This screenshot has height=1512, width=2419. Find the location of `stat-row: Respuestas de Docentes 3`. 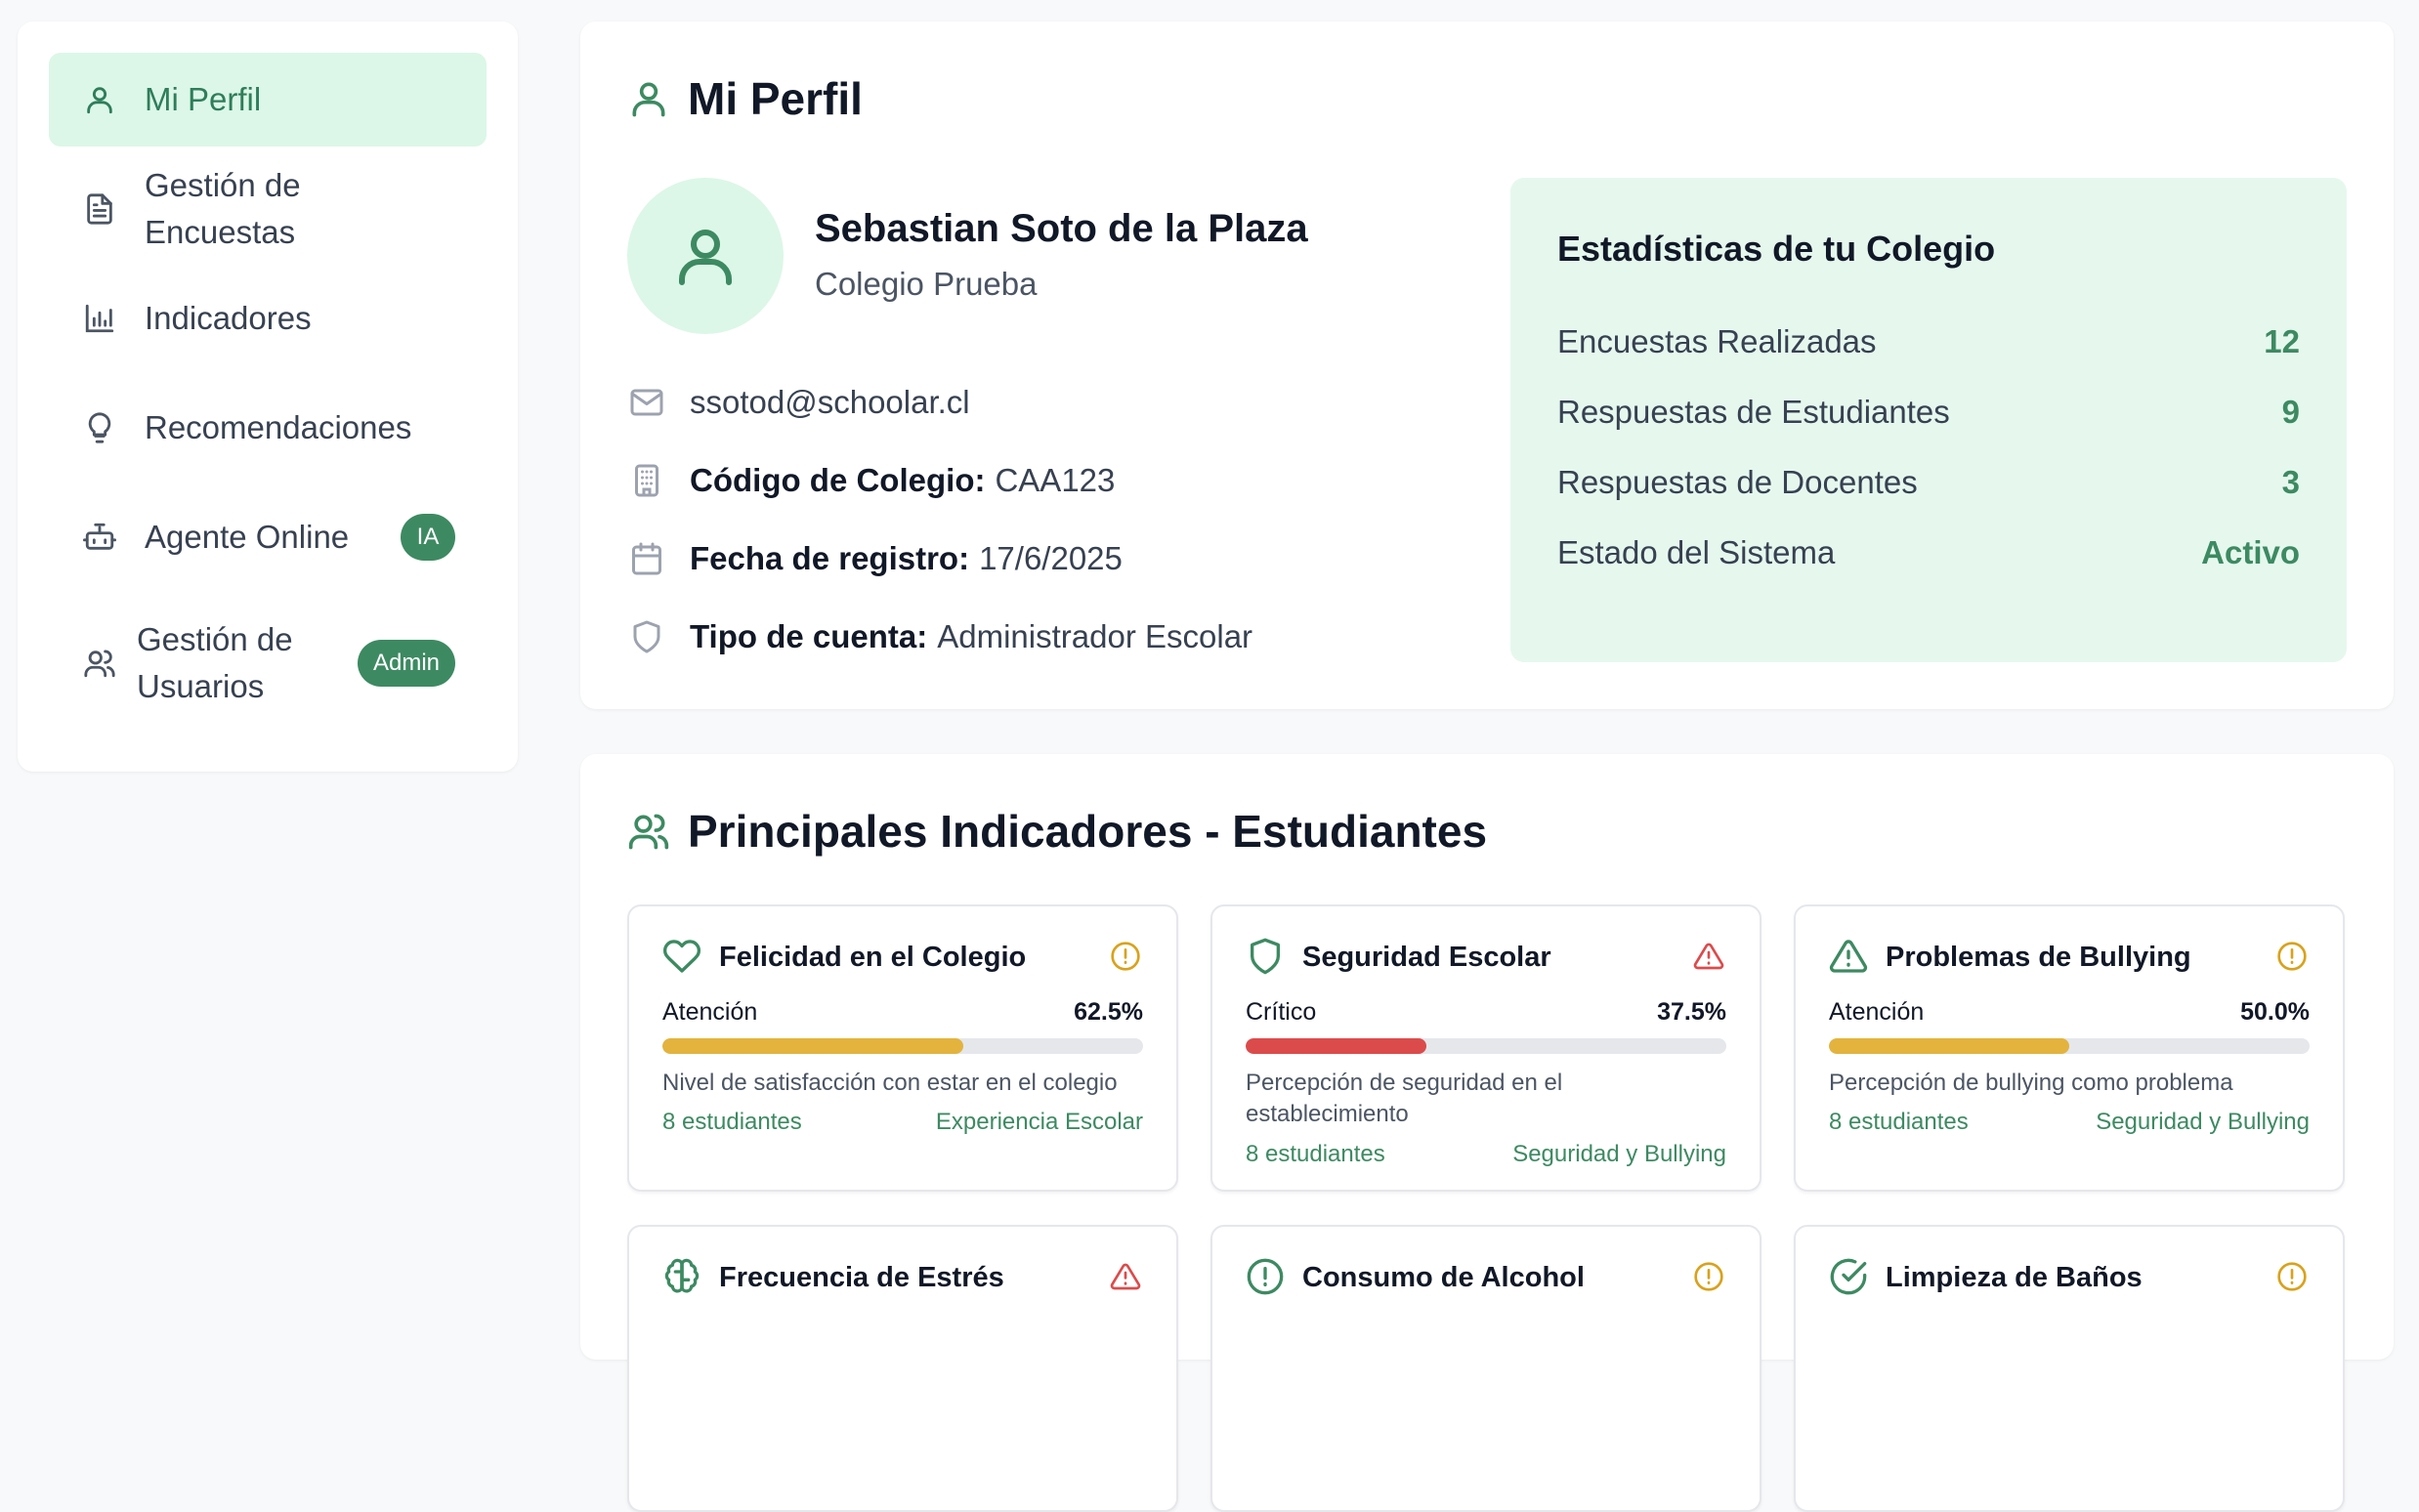

stat-row: Respuestas de Docentes 3 is located at coordinates (1928, 482).